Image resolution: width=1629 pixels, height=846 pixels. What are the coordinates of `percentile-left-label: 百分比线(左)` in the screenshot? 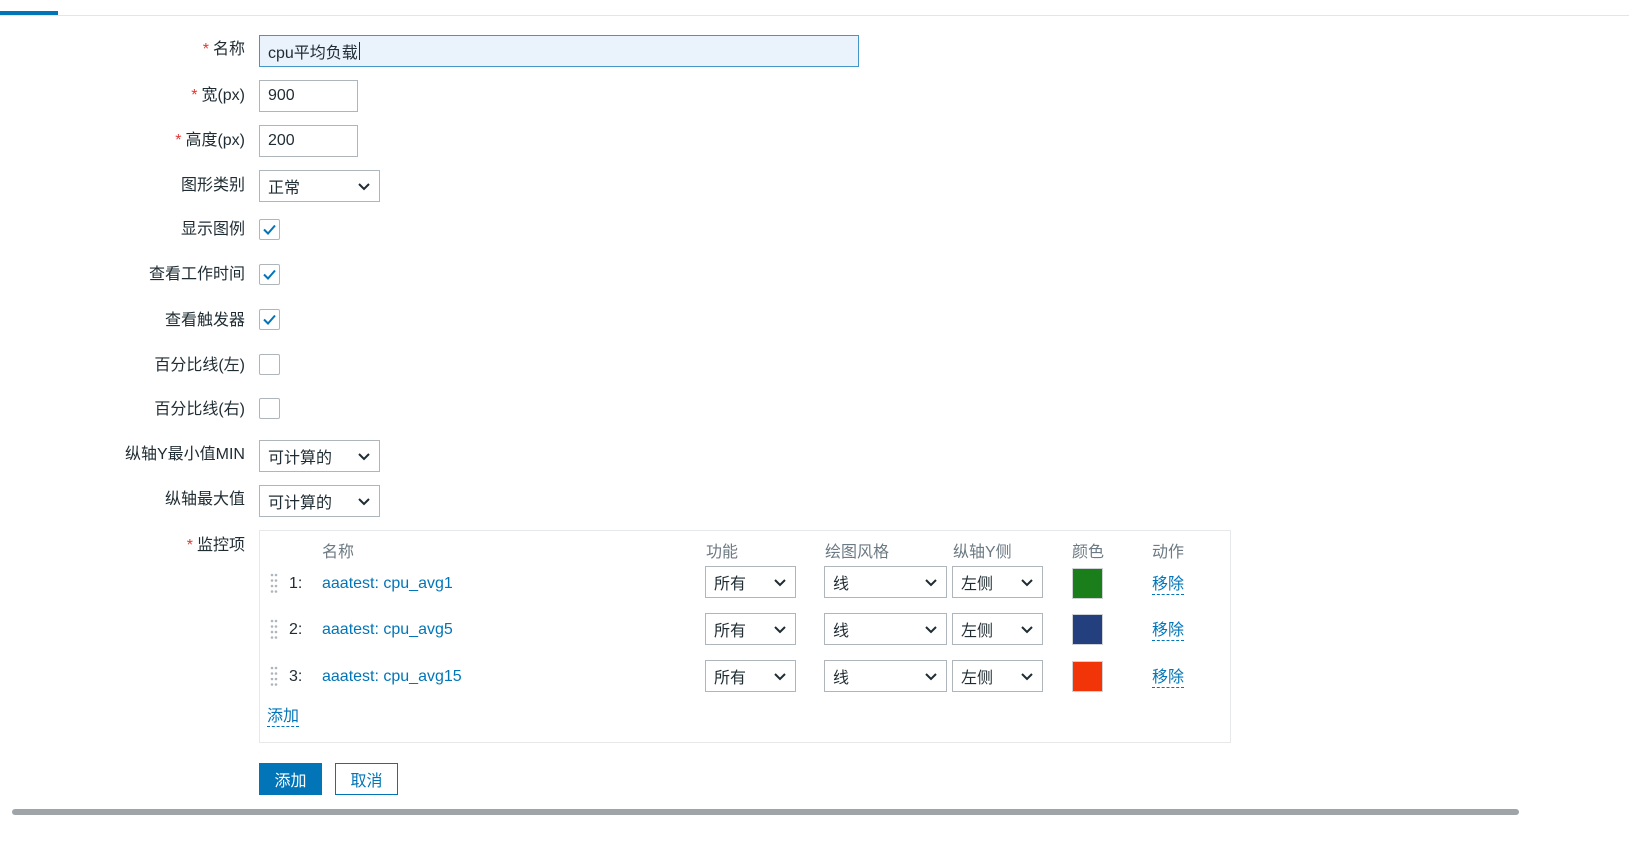 It's located at (199, 365).